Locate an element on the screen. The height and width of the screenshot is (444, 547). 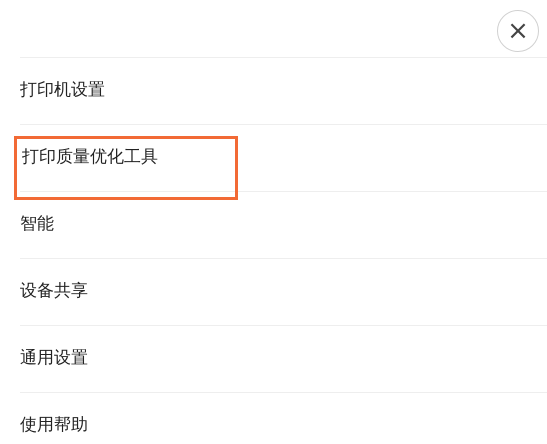
menu-item: 使用帮助 is located at coordinates (54, 426).